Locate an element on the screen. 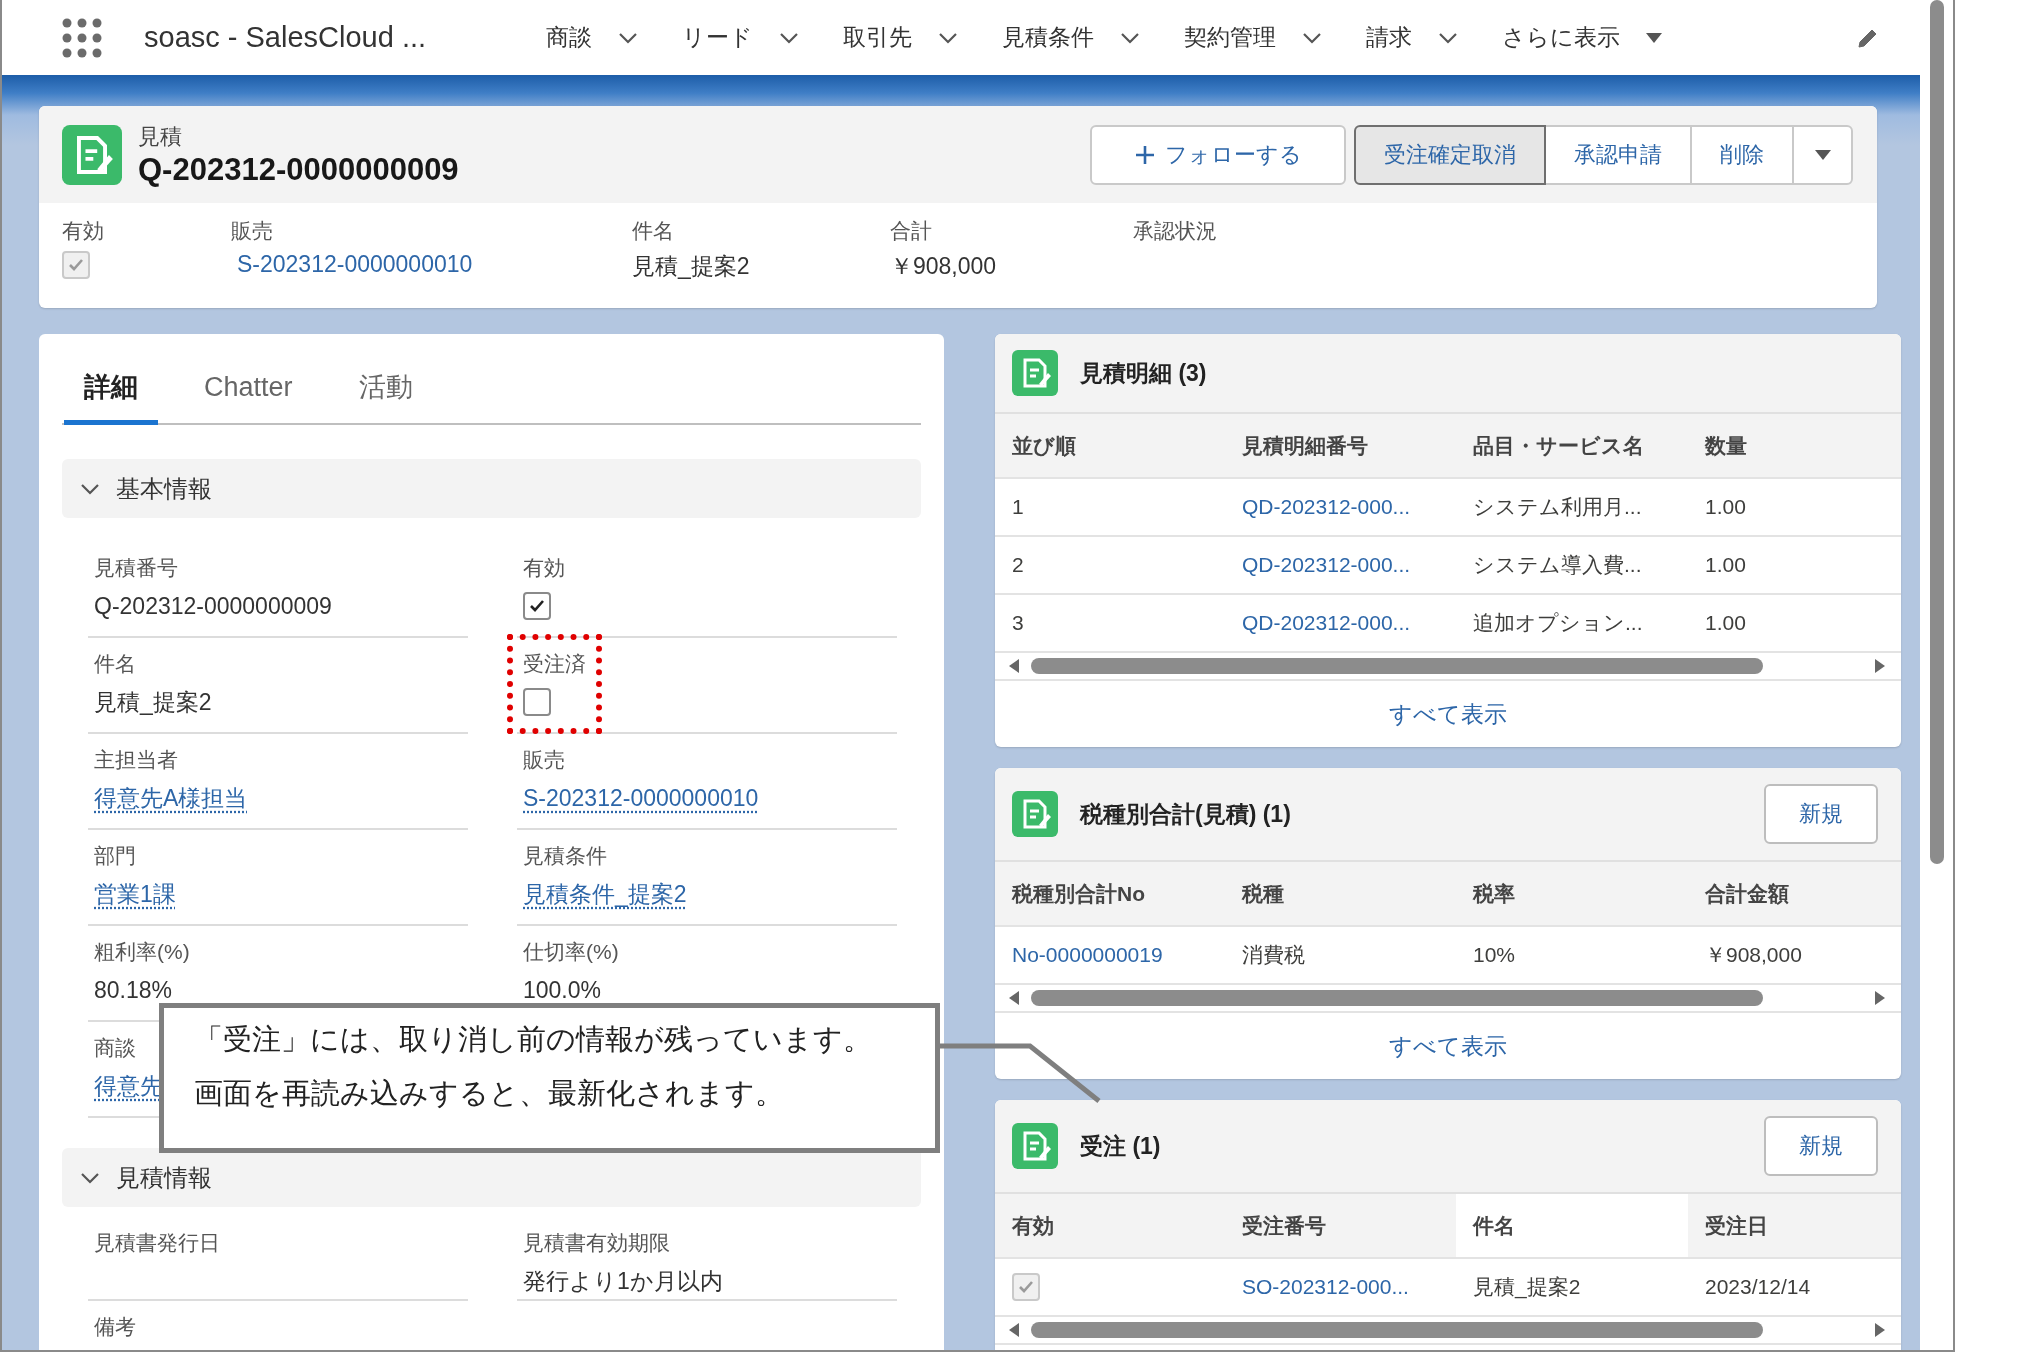 Image resolution: width=2027 pixels, height=1358 pixels. nav-item: 請求 is located at coordinates (1412, 37).